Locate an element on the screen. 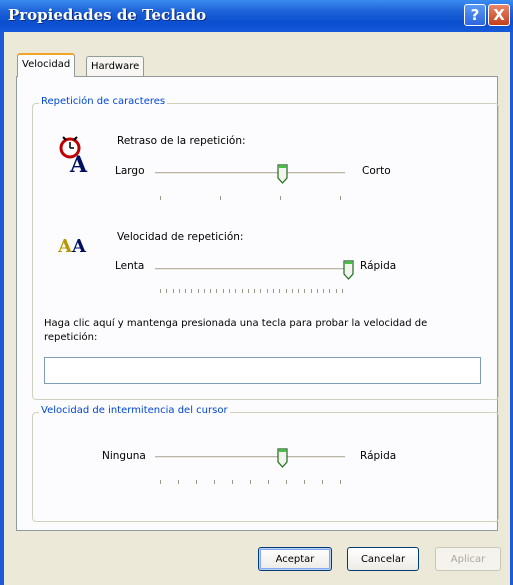  tab-velocidad-label: Velocidad is located at coordinates (46, 64).